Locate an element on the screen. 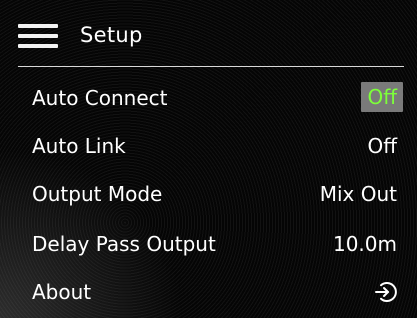 This screenshot has width=417, height=318. setting-value-delay-pass-output: 10.0m is located at coordinates (365, 244).